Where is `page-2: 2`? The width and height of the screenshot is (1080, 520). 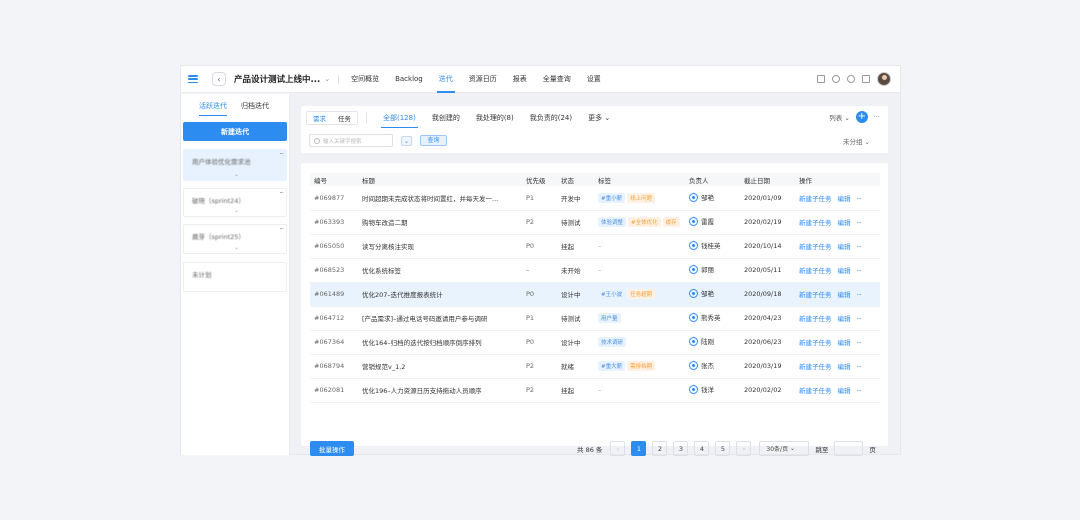 page-2: 2 is located at coordinates (660, 448).